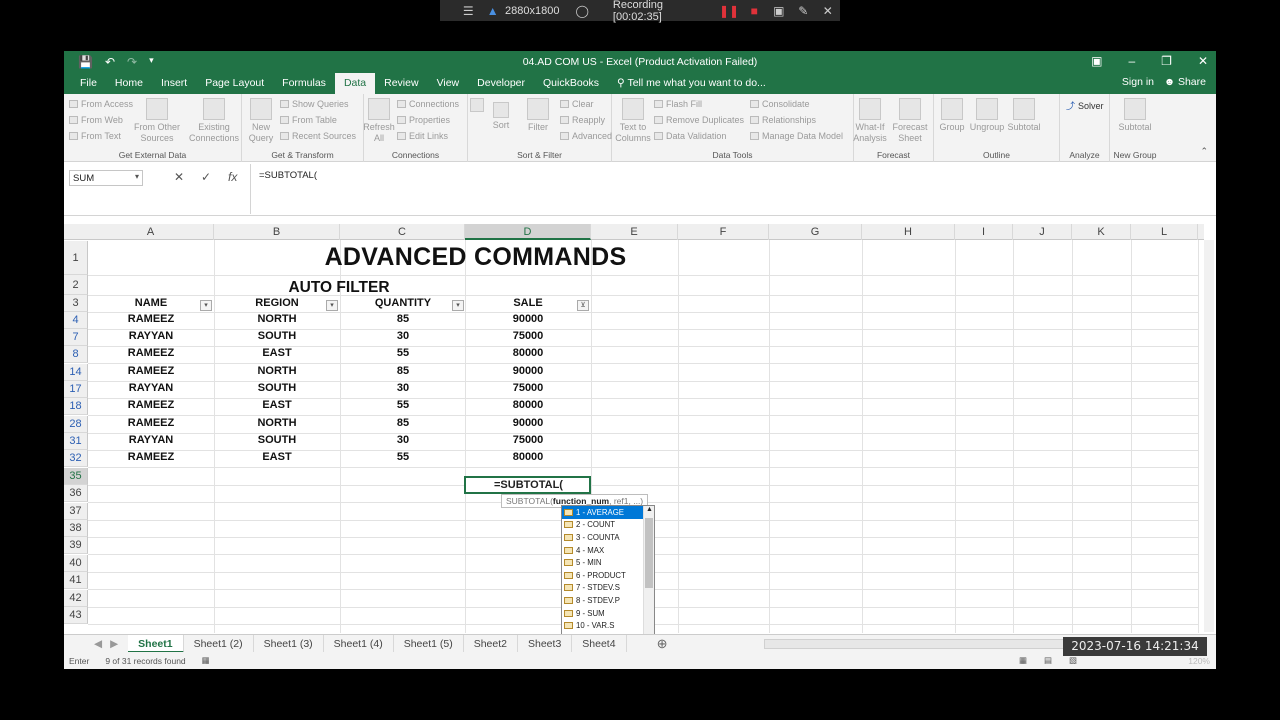  What do you see at coordinates (157, 121) in the screenshot?
I see `from-other-sources-button: From Other Sources` at bounding box center [157, 121].